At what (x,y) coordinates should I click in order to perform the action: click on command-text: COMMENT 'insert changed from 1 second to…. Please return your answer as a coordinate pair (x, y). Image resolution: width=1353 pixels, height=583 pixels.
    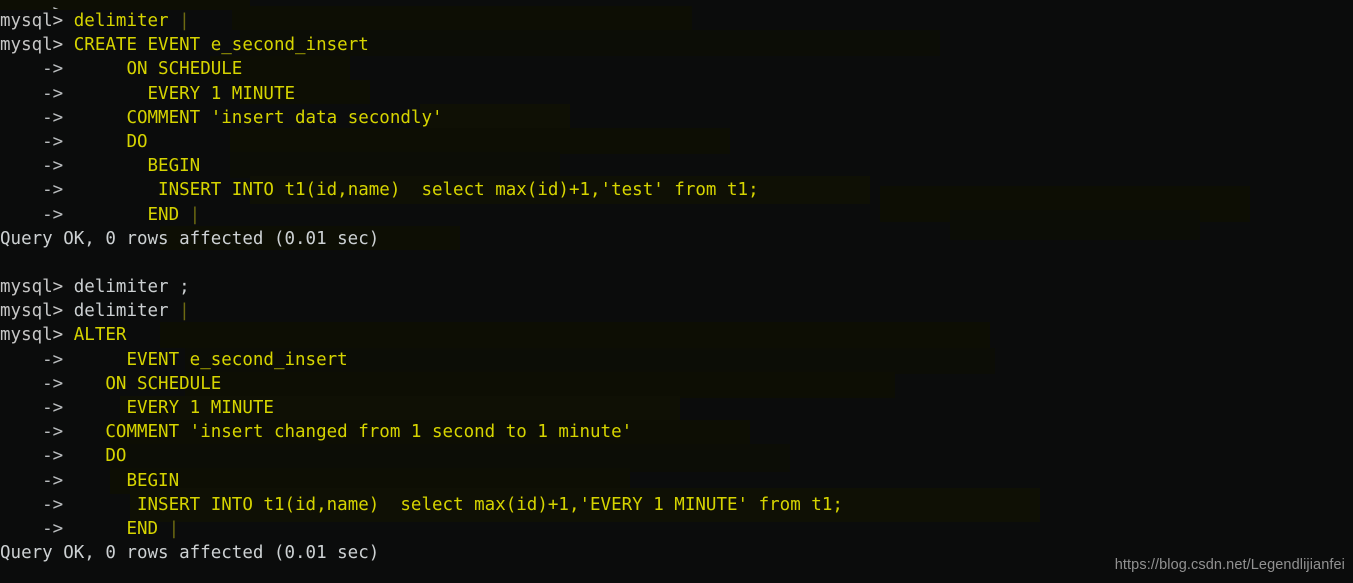
    Looking at the image, I should click on (353, 432).